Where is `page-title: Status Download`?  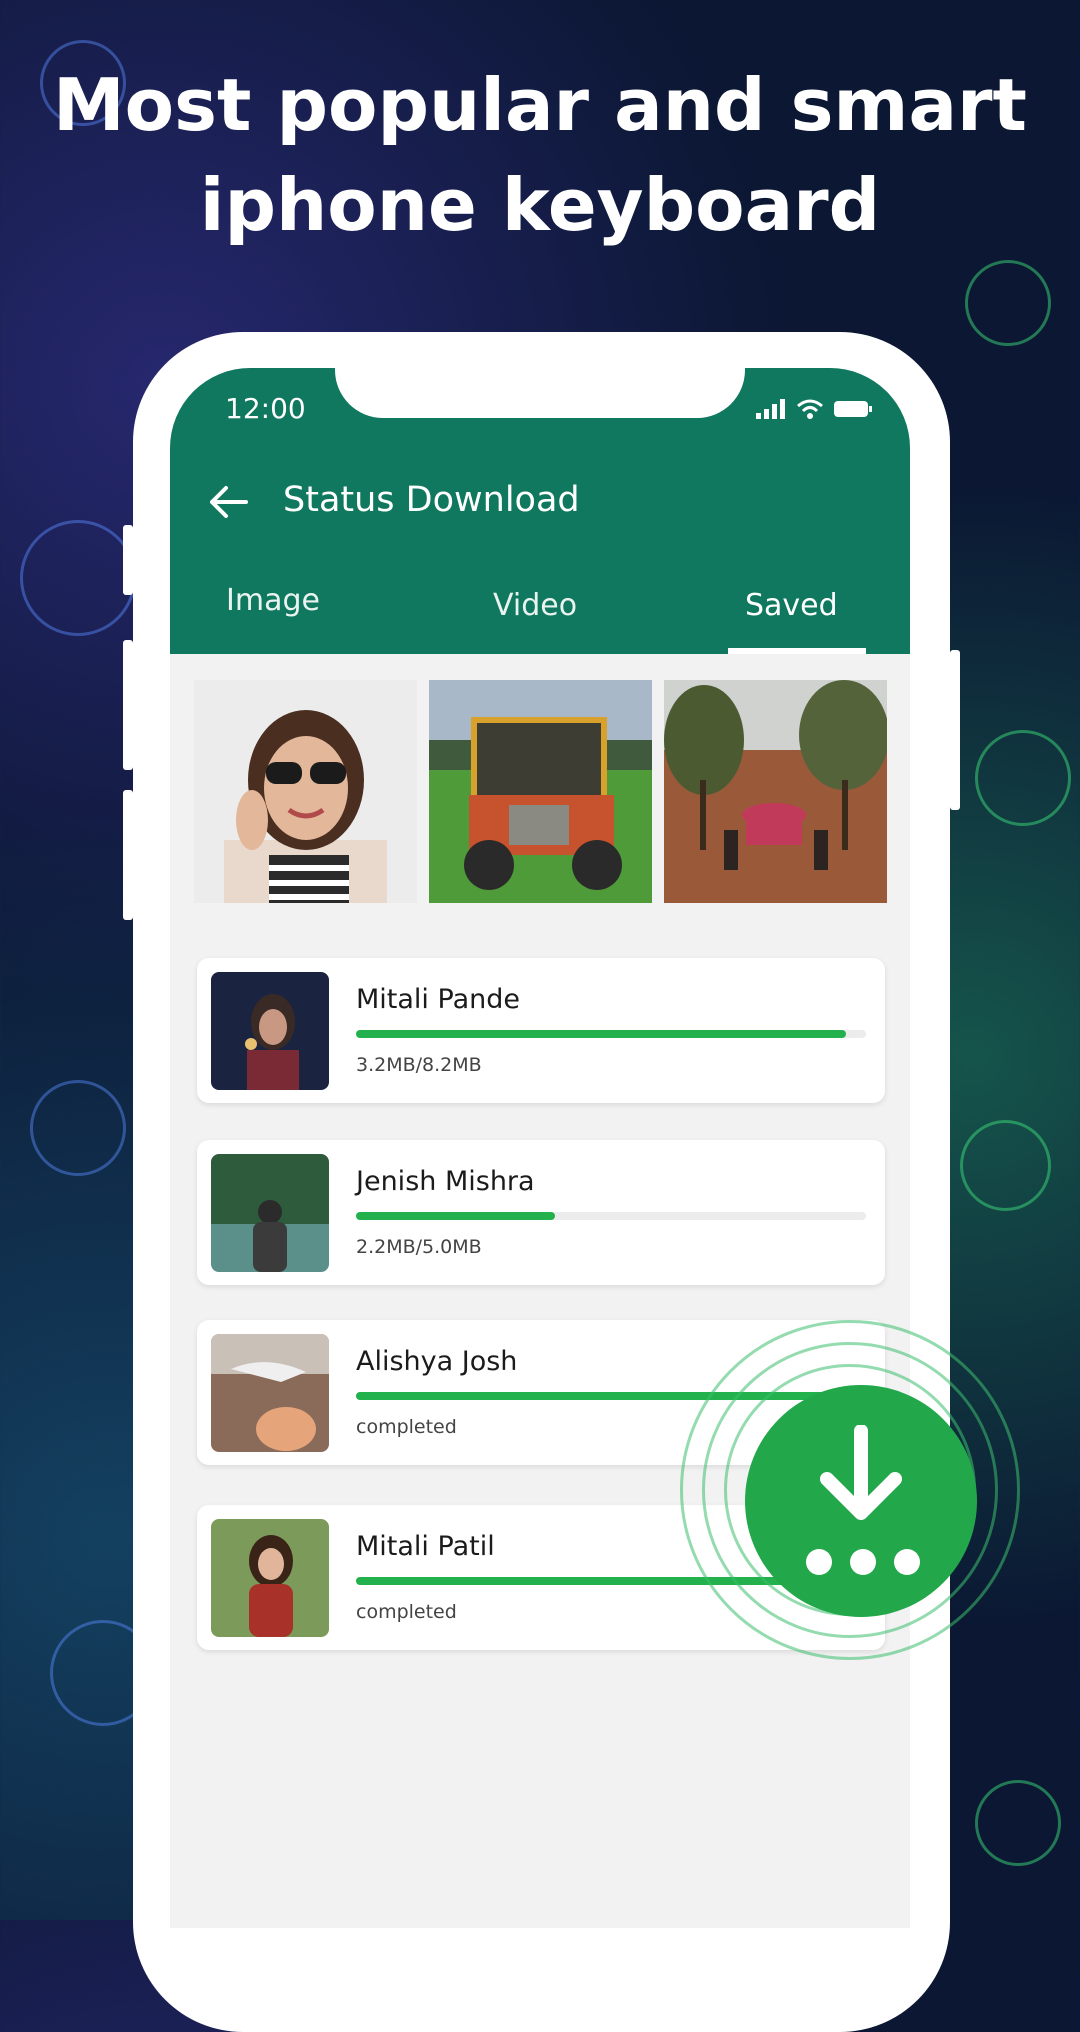
page-title: Status Download is located at coordinates (431, 500).